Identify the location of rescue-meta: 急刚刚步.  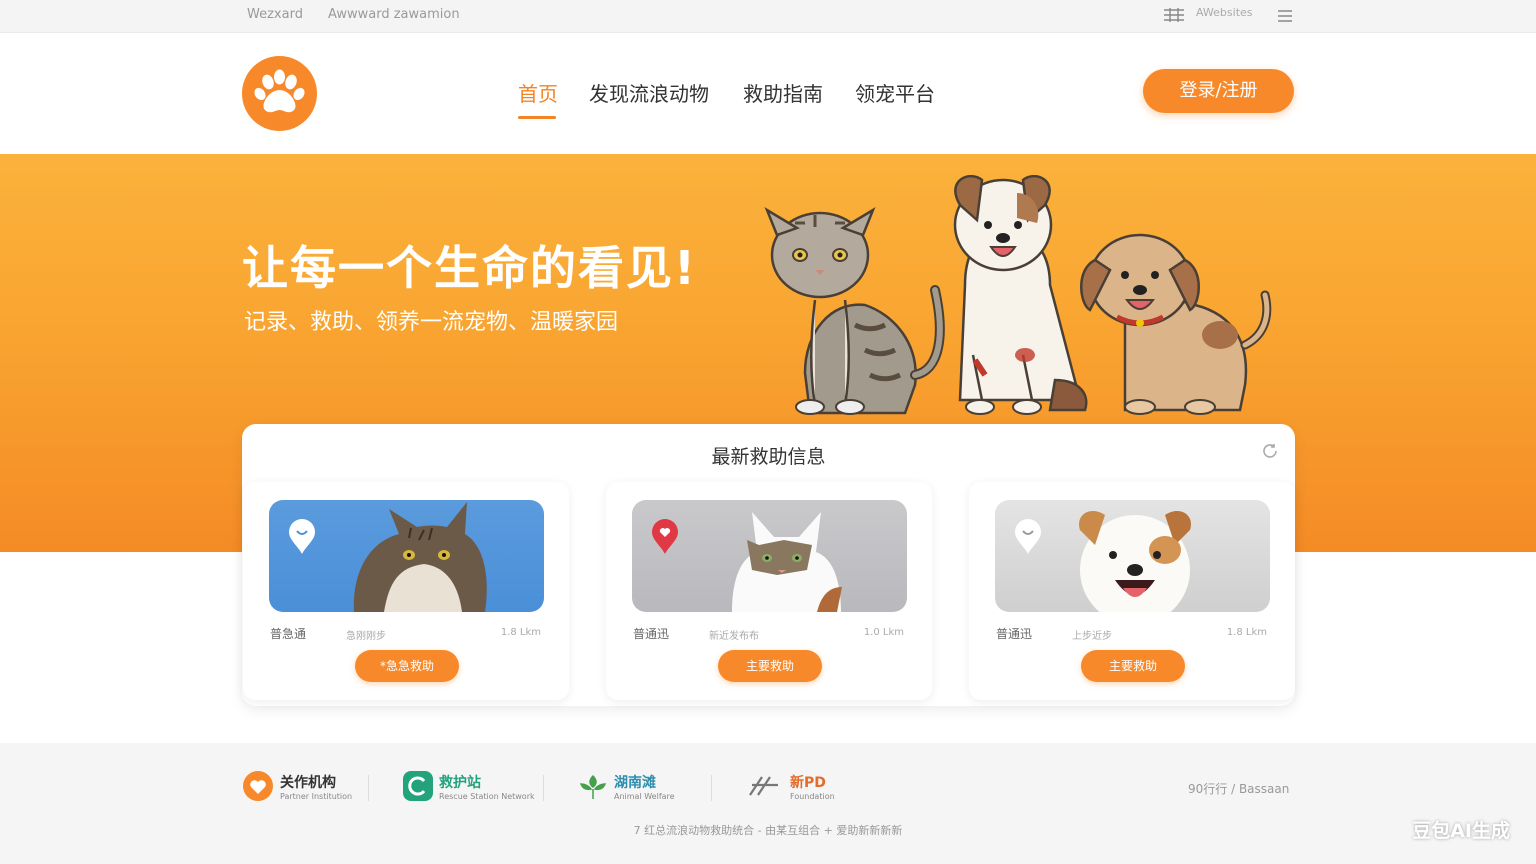
(366, 636).